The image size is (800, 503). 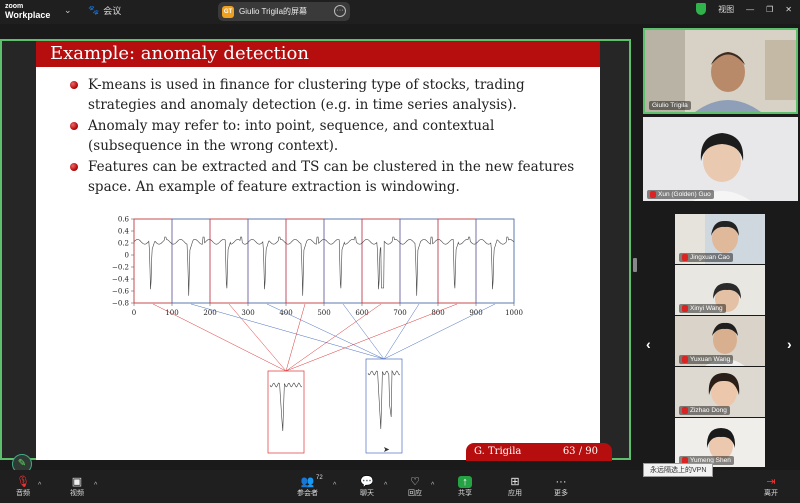 I want to click on audio-button: 🎙 音频, so click(x=23, y=487).